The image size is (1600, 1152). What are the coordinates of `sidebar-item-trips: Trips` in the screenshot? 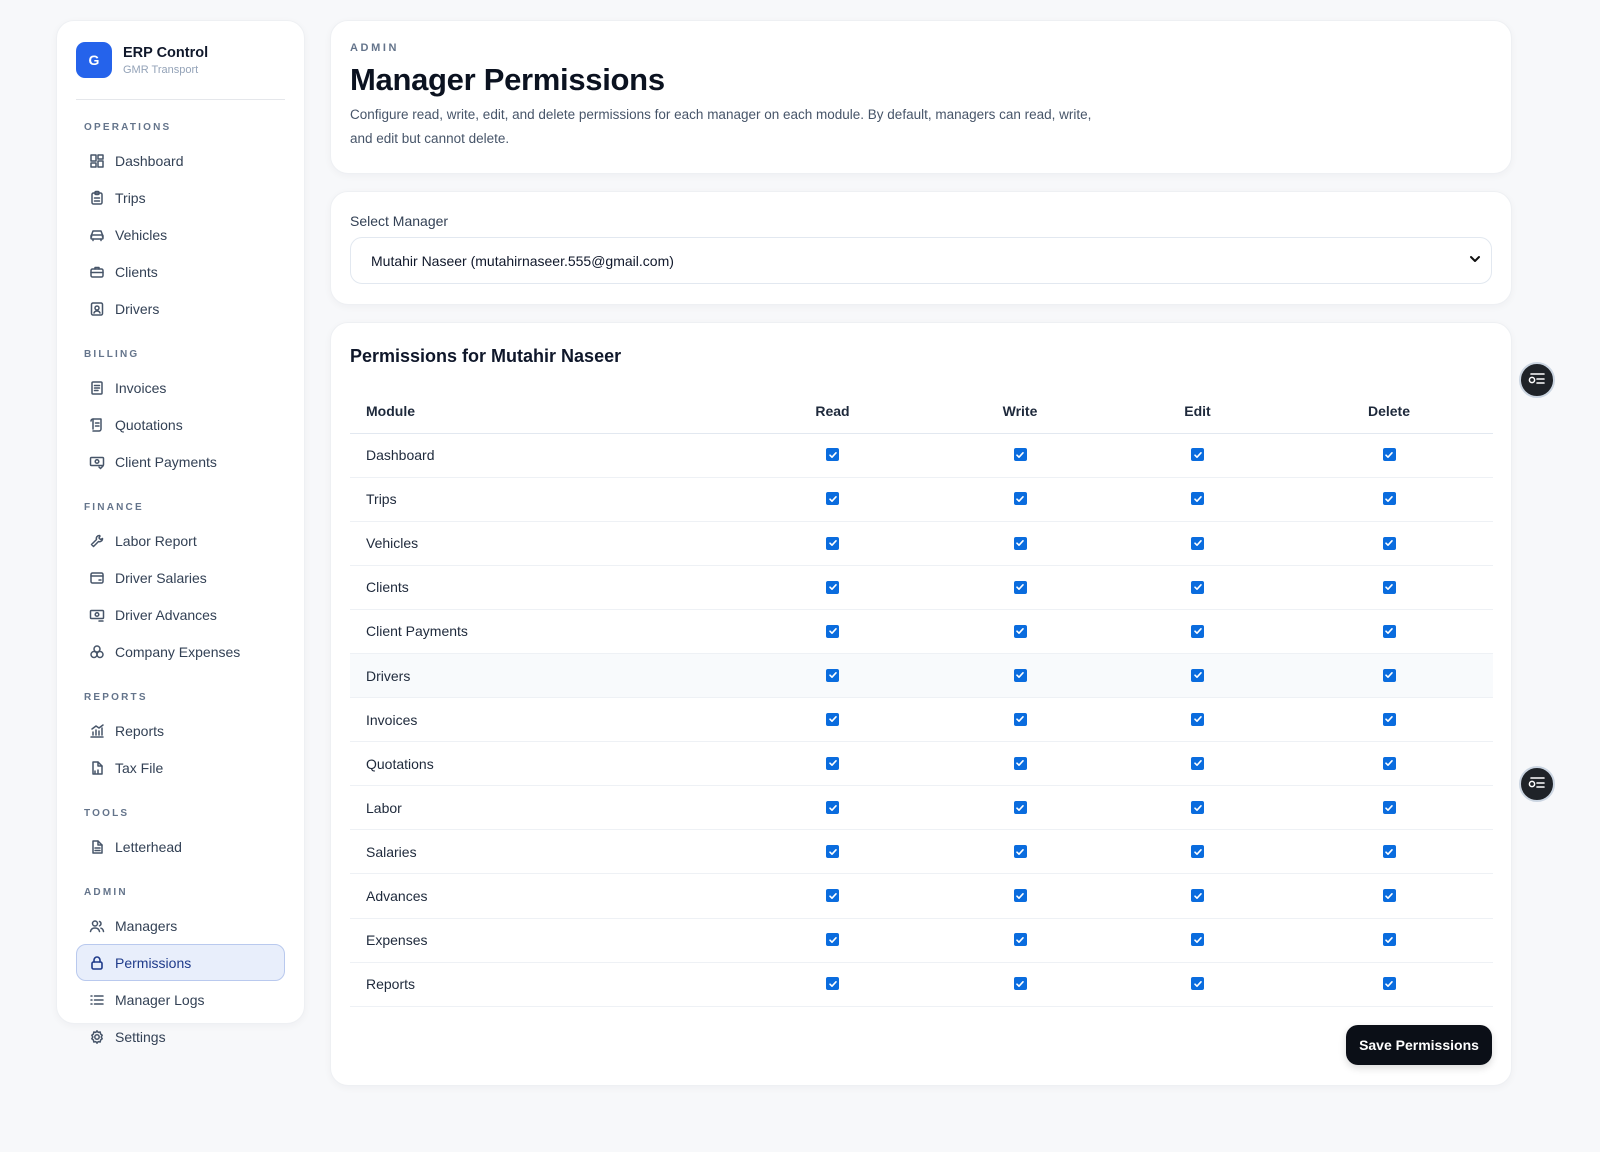 It's located at (180, 197).